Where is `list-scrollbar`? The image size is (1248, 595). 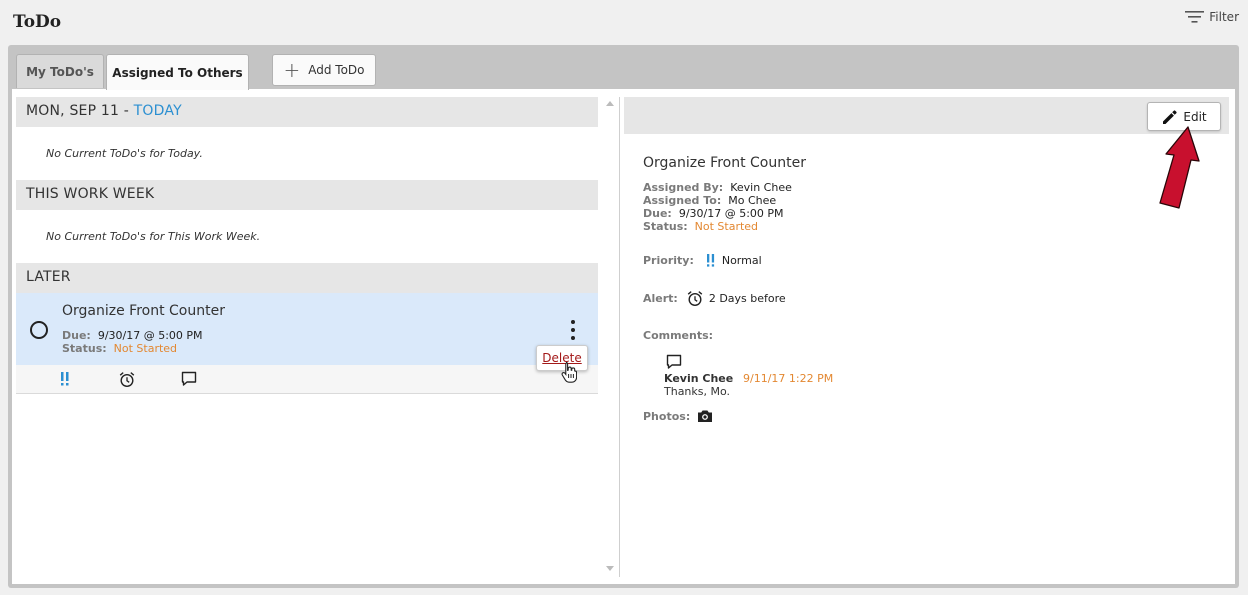 list-scrollbar is located at coordinates (610, 336).